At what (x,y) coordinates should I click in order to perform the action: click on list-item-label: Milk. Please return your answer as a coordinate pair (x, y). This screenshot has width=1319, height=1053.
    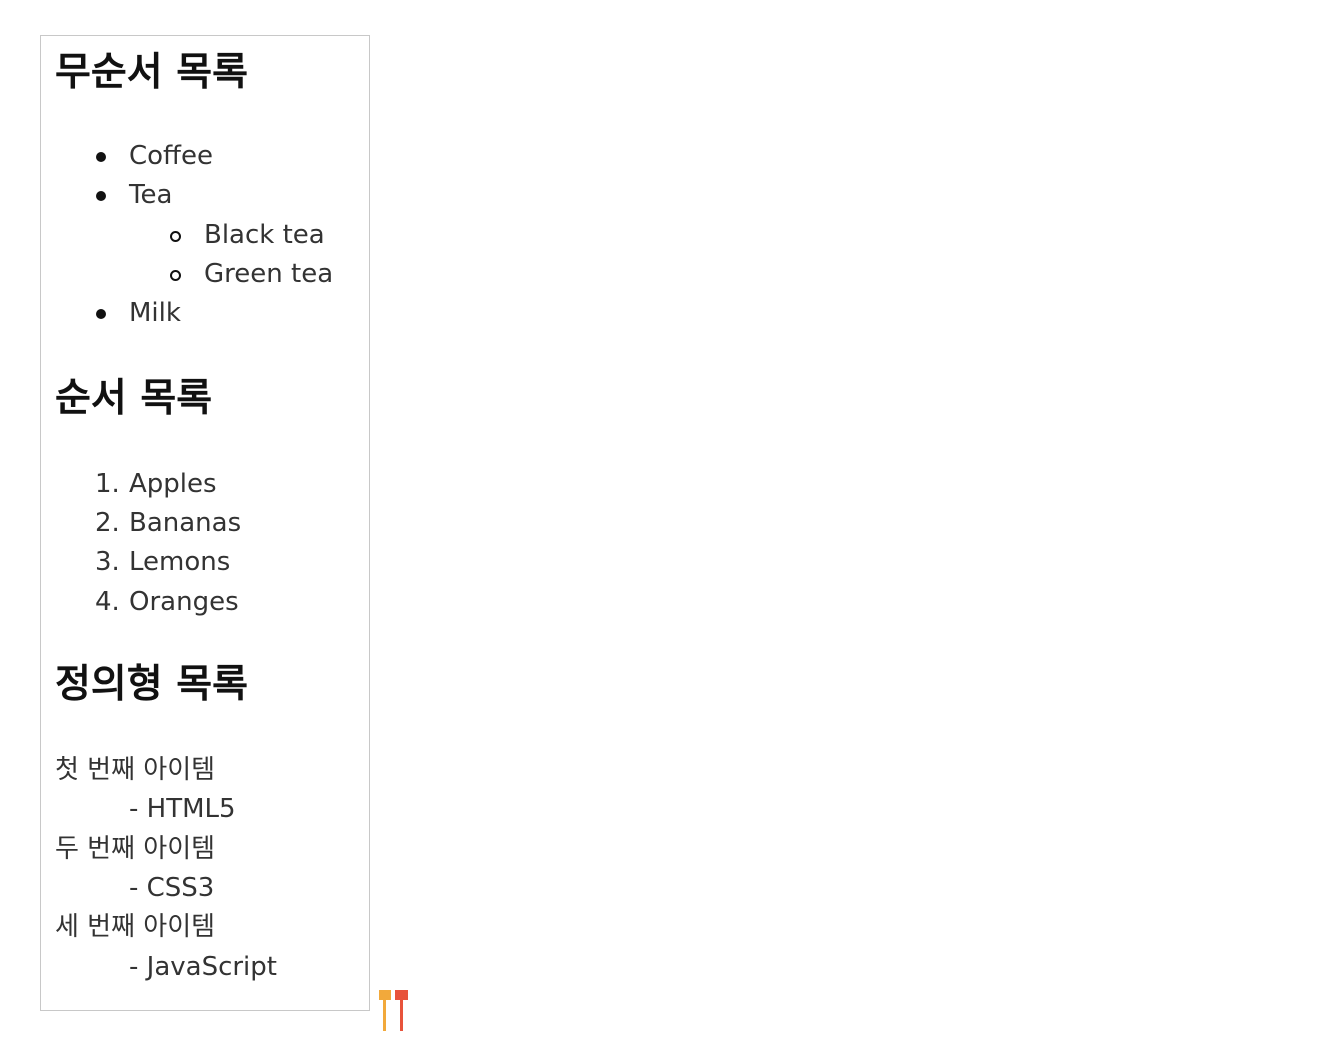
    Looking at the image, I should click on (155, 313).